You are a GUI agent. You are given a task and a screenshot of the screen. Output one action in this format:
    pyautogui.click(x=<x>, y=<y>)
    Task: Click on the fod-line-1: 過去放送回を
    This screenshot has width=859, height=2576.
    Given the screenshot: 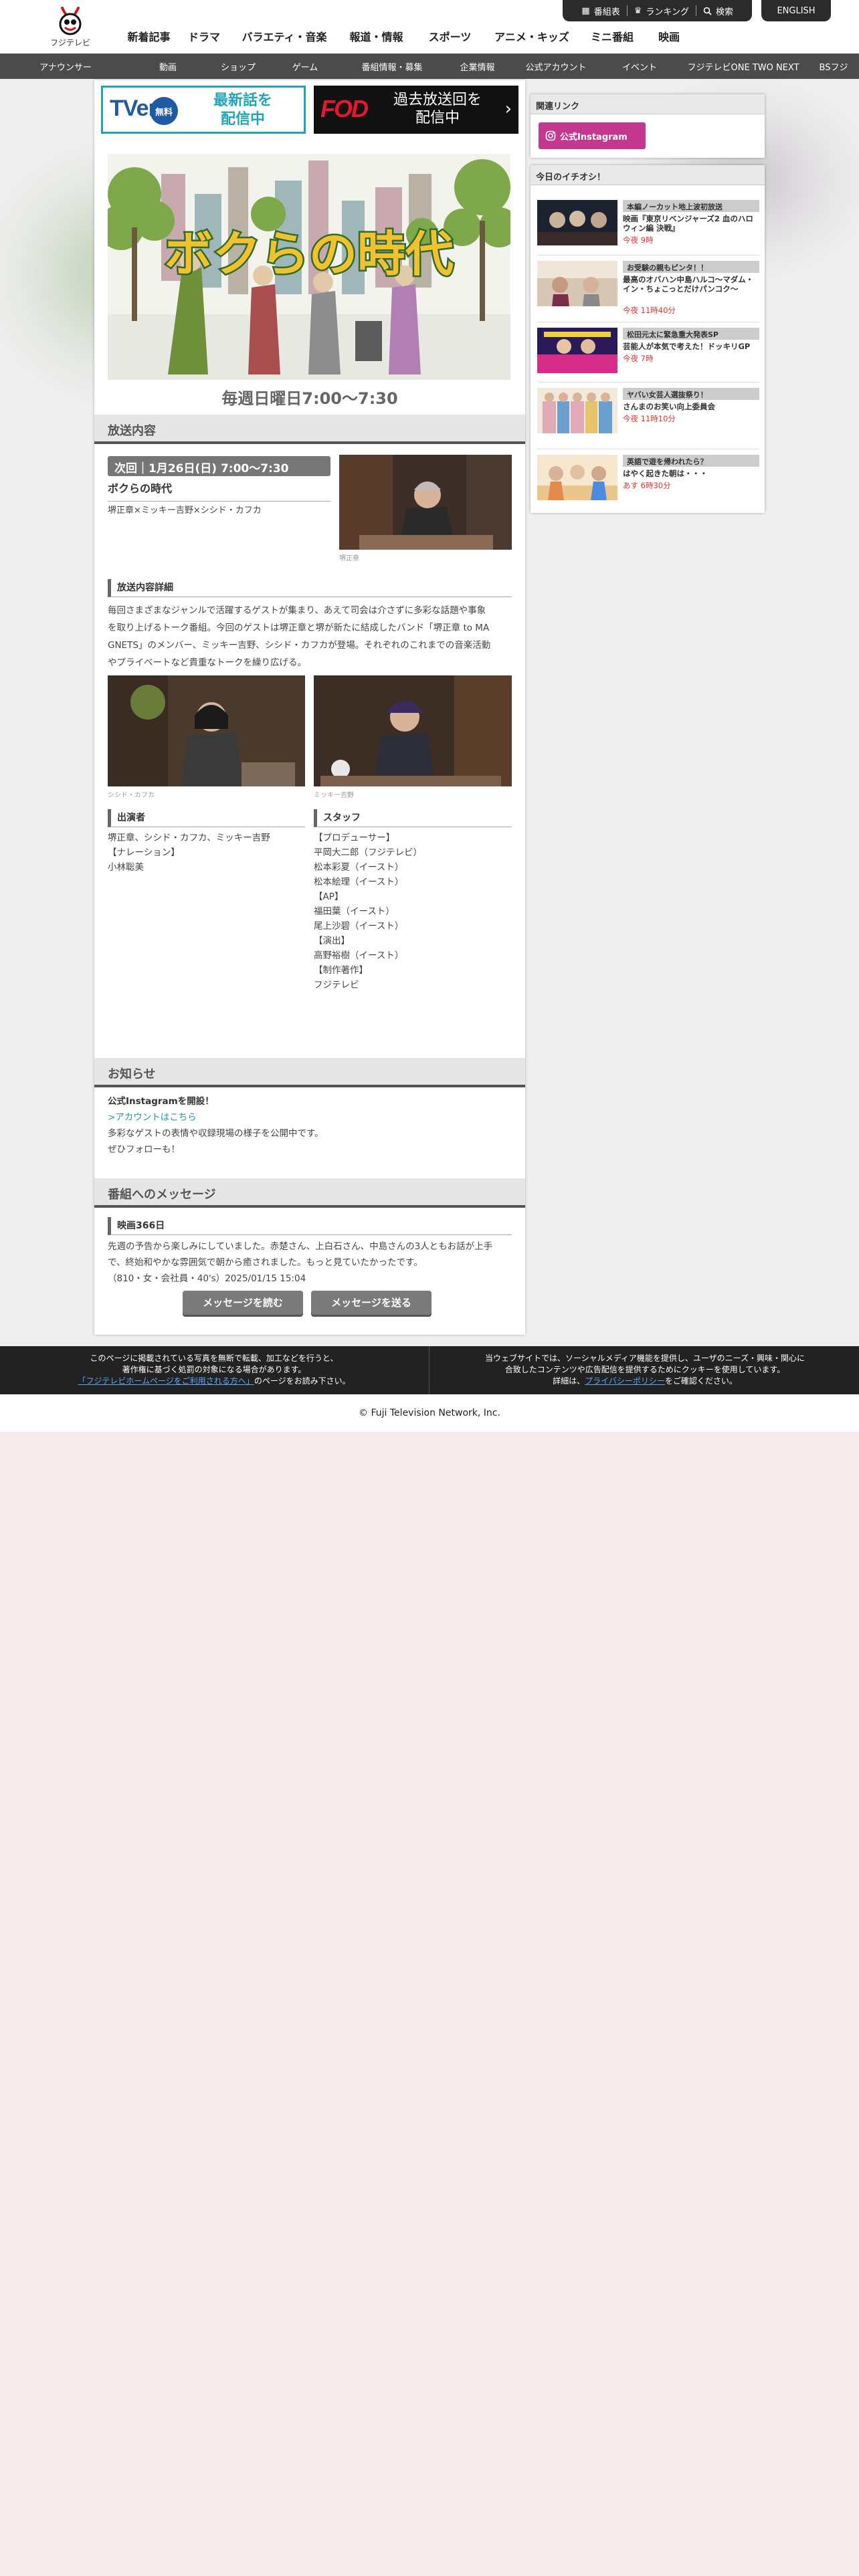 What is the action you would take?
    pyautogui.click(x=438, y=100)
    